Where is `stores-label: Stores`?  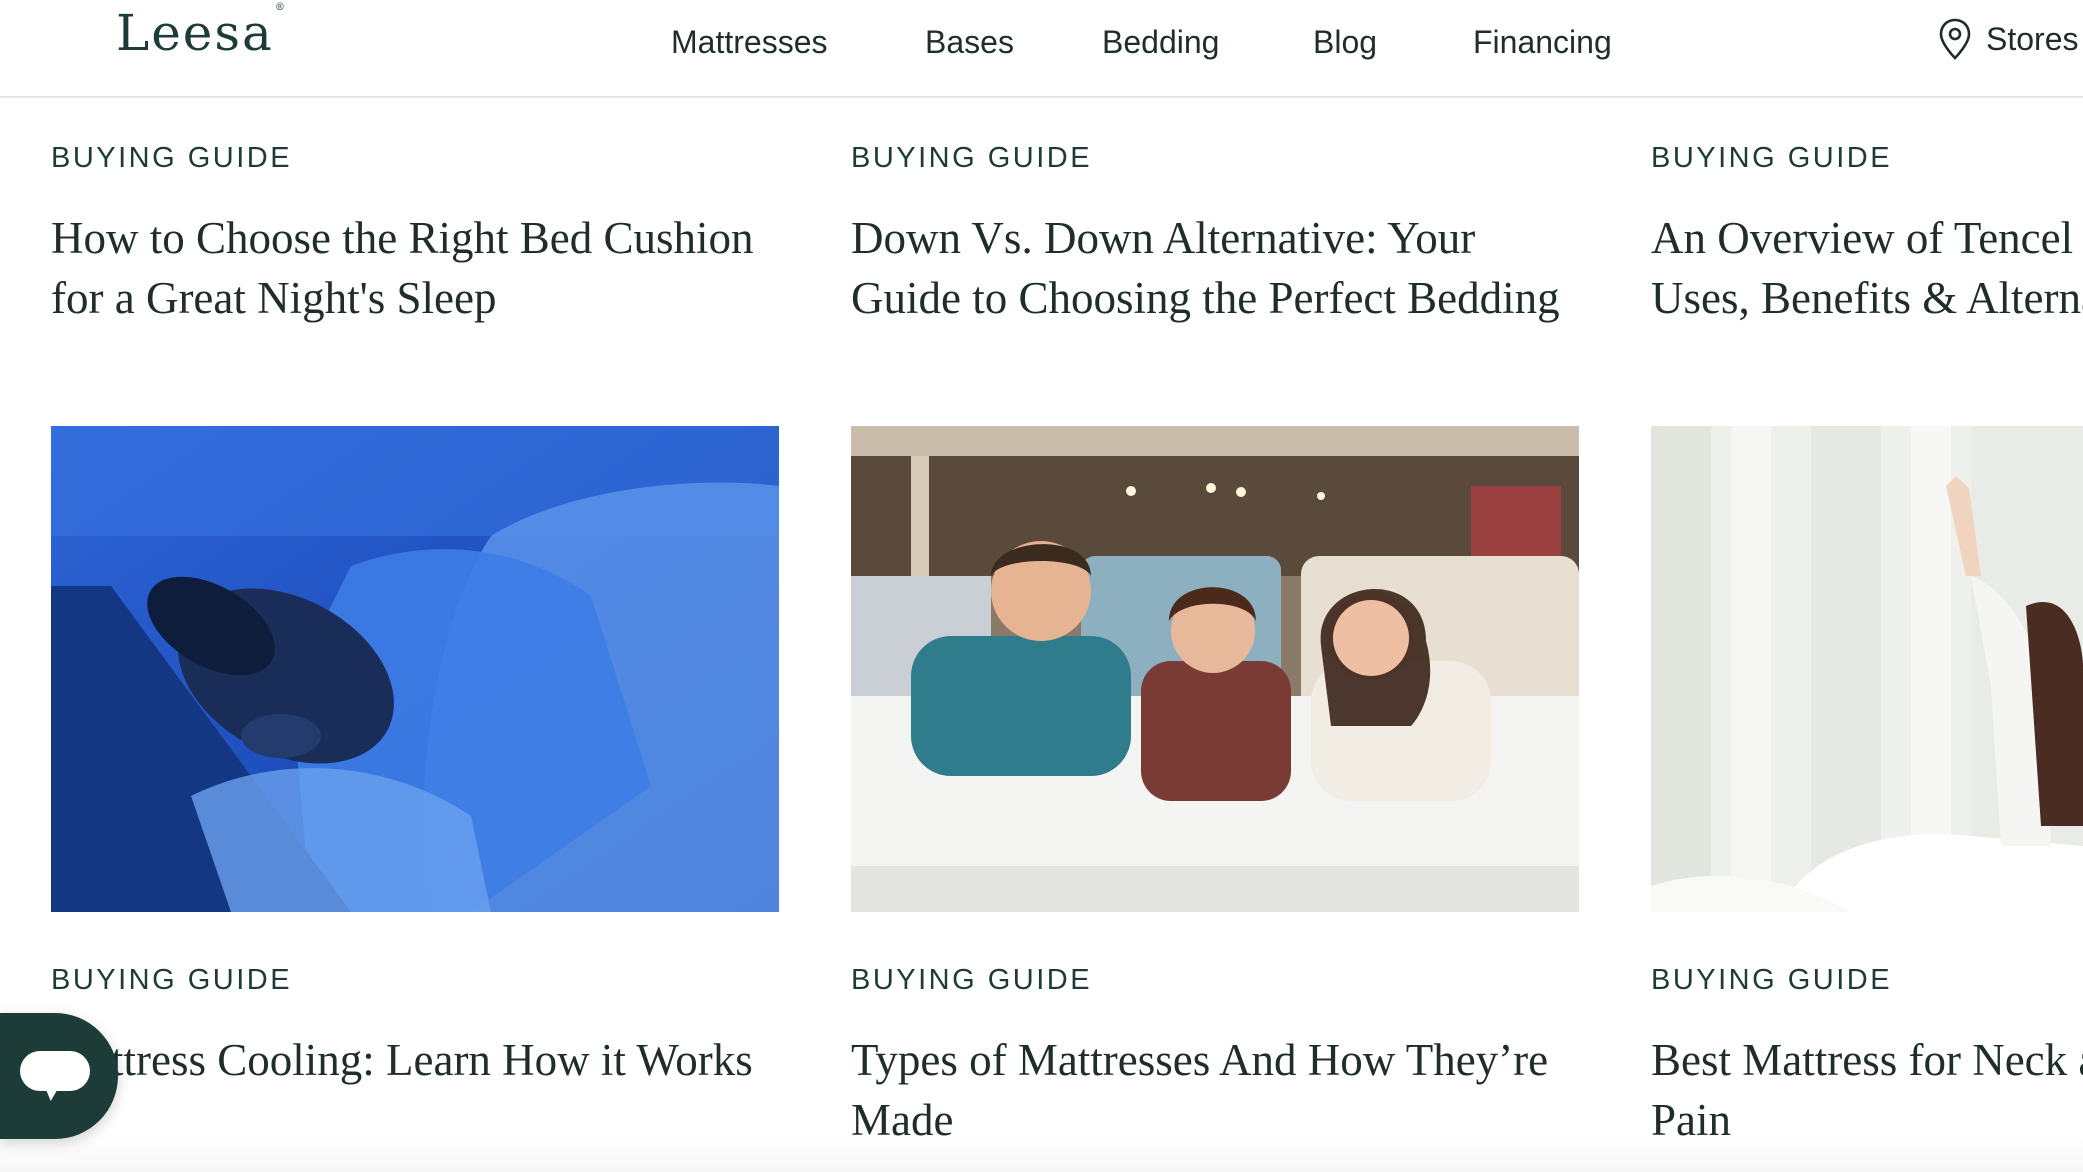
stores-label: Stores is located at coordinates (2032, 38).